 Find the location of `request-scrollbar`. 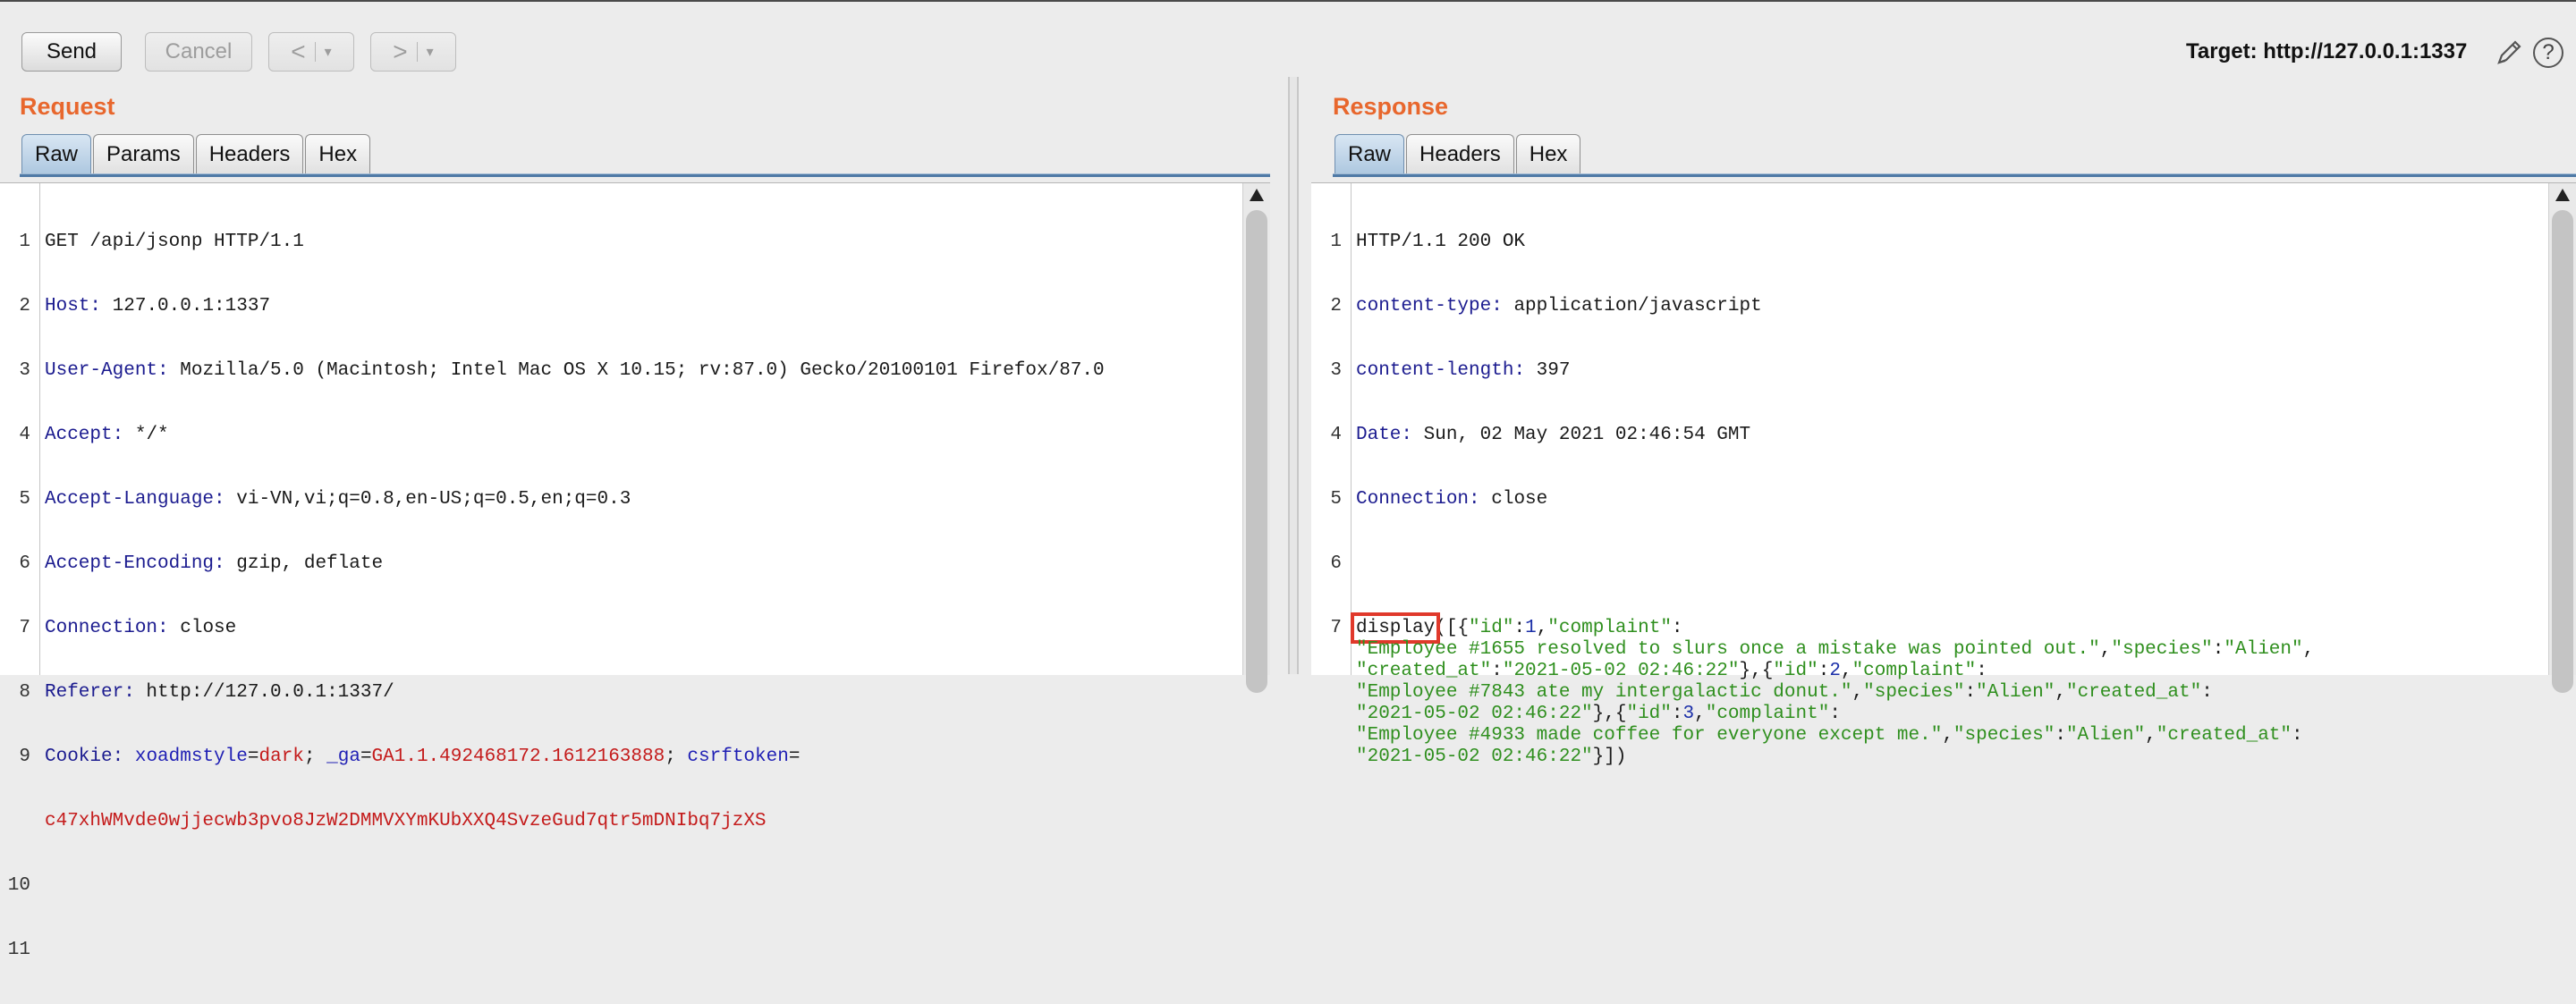

request-scrollbar is located at coordinates (1256, 438).